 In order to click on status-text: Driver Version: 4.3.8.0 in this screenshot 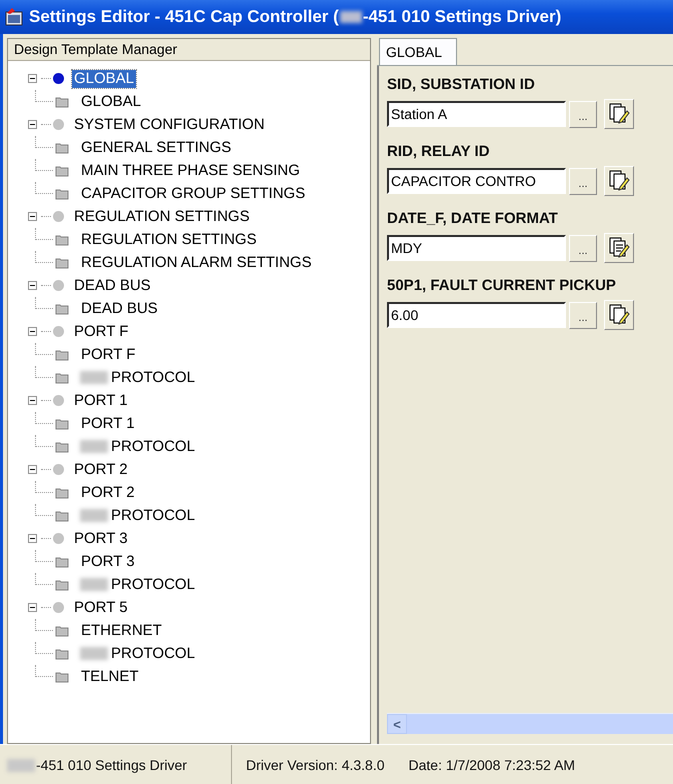, I will do `click(315, 765)`.